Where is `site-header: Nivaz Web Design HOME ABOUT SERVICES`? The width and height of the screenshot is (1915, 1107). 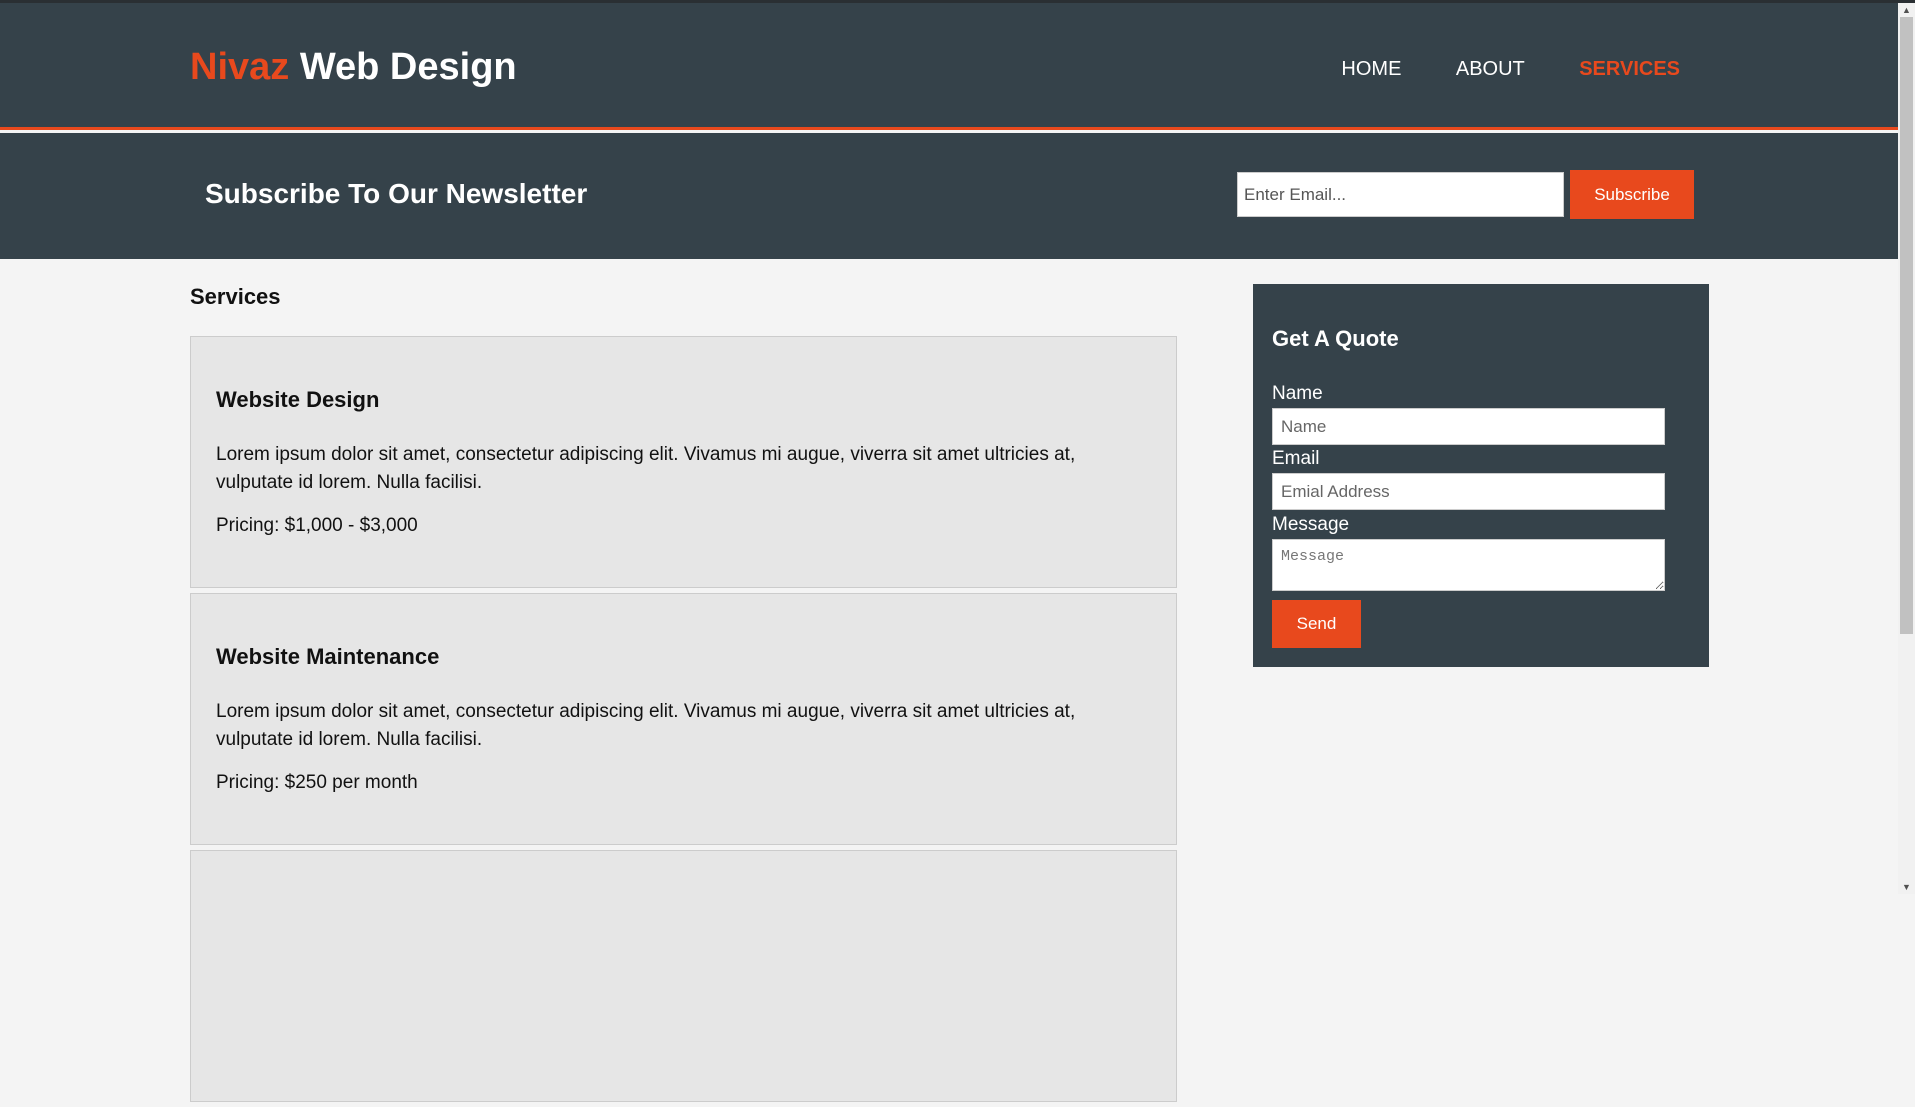 site-header: Nivaz Web Design HOME ABOUT SERVICES is located at coordinates (949, 66).